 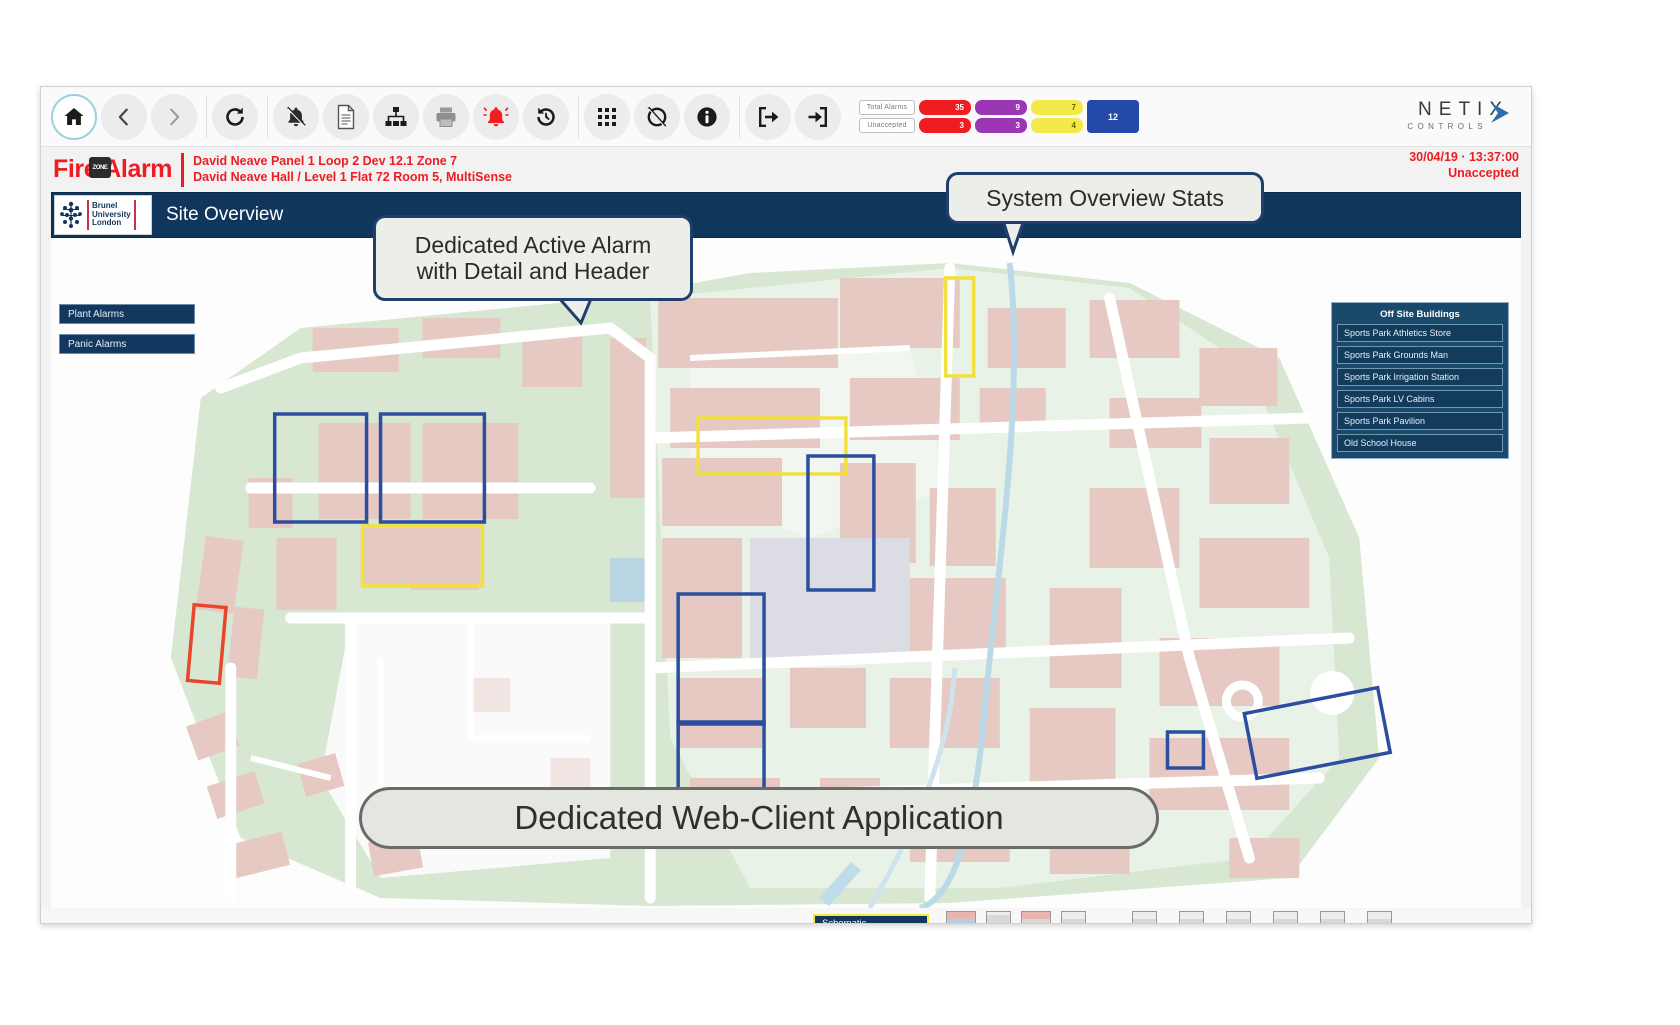 I want to click on brunel-logo: Brunel University London, so click(x=103, y=215).